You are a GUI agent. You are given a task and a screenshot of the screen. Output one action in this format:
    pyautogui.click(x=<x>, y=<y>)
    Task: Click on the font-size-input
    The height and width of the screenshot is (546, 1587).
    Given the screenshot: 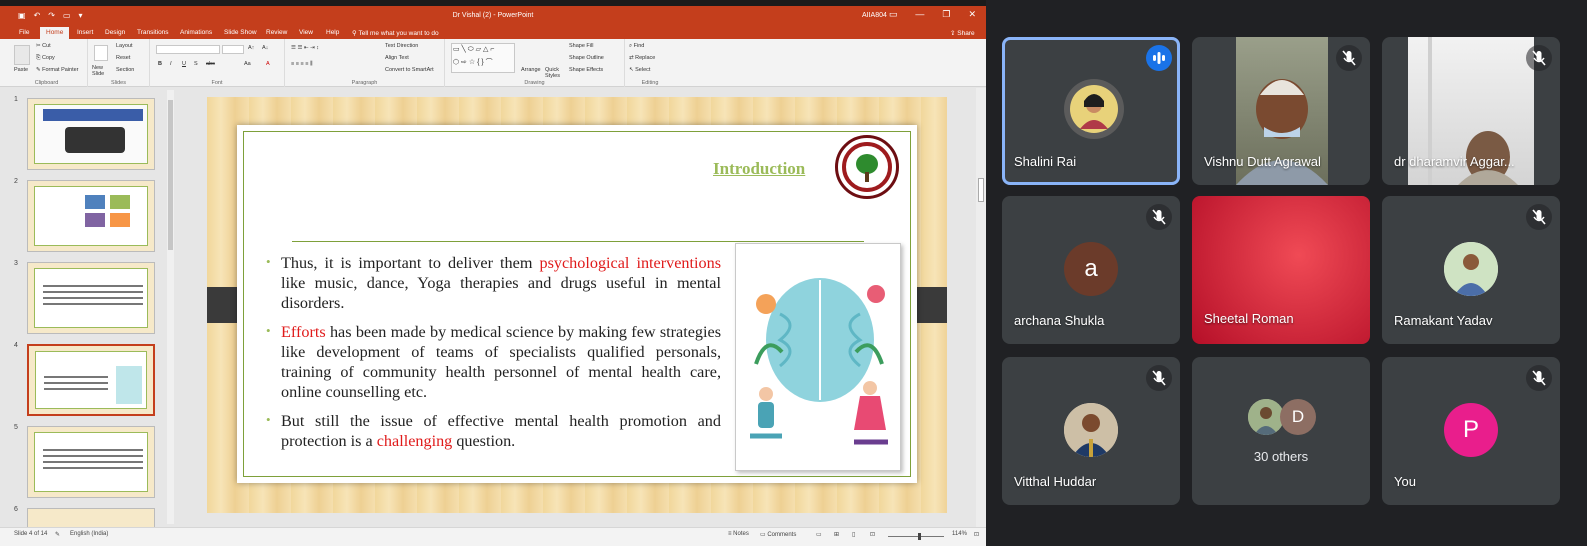 What is the action you would take?
    pyautogui.click(x=233, y=49)
    